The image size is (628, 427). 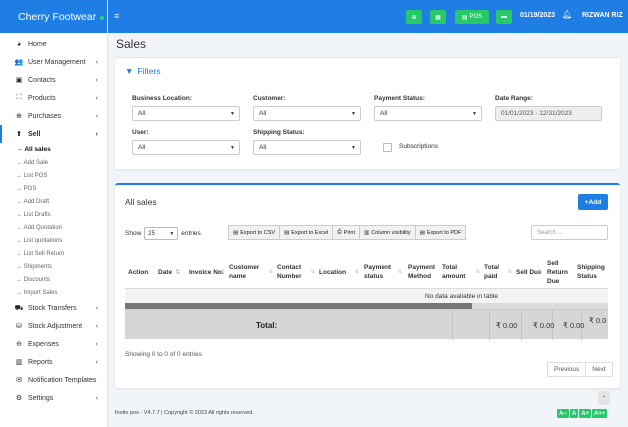 I want to click on bell-icon: 🔔︎, so click(x=567, y=14).